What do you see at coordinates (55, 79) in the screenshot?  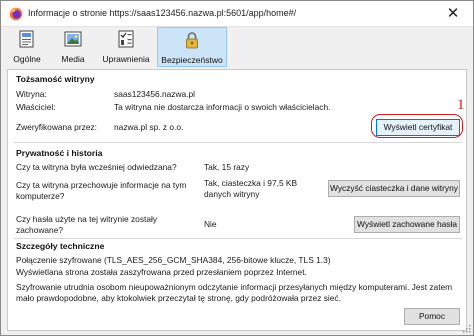 I see `site-identity-heading: Tożsamość witryny` at bounding box center [55, 79].